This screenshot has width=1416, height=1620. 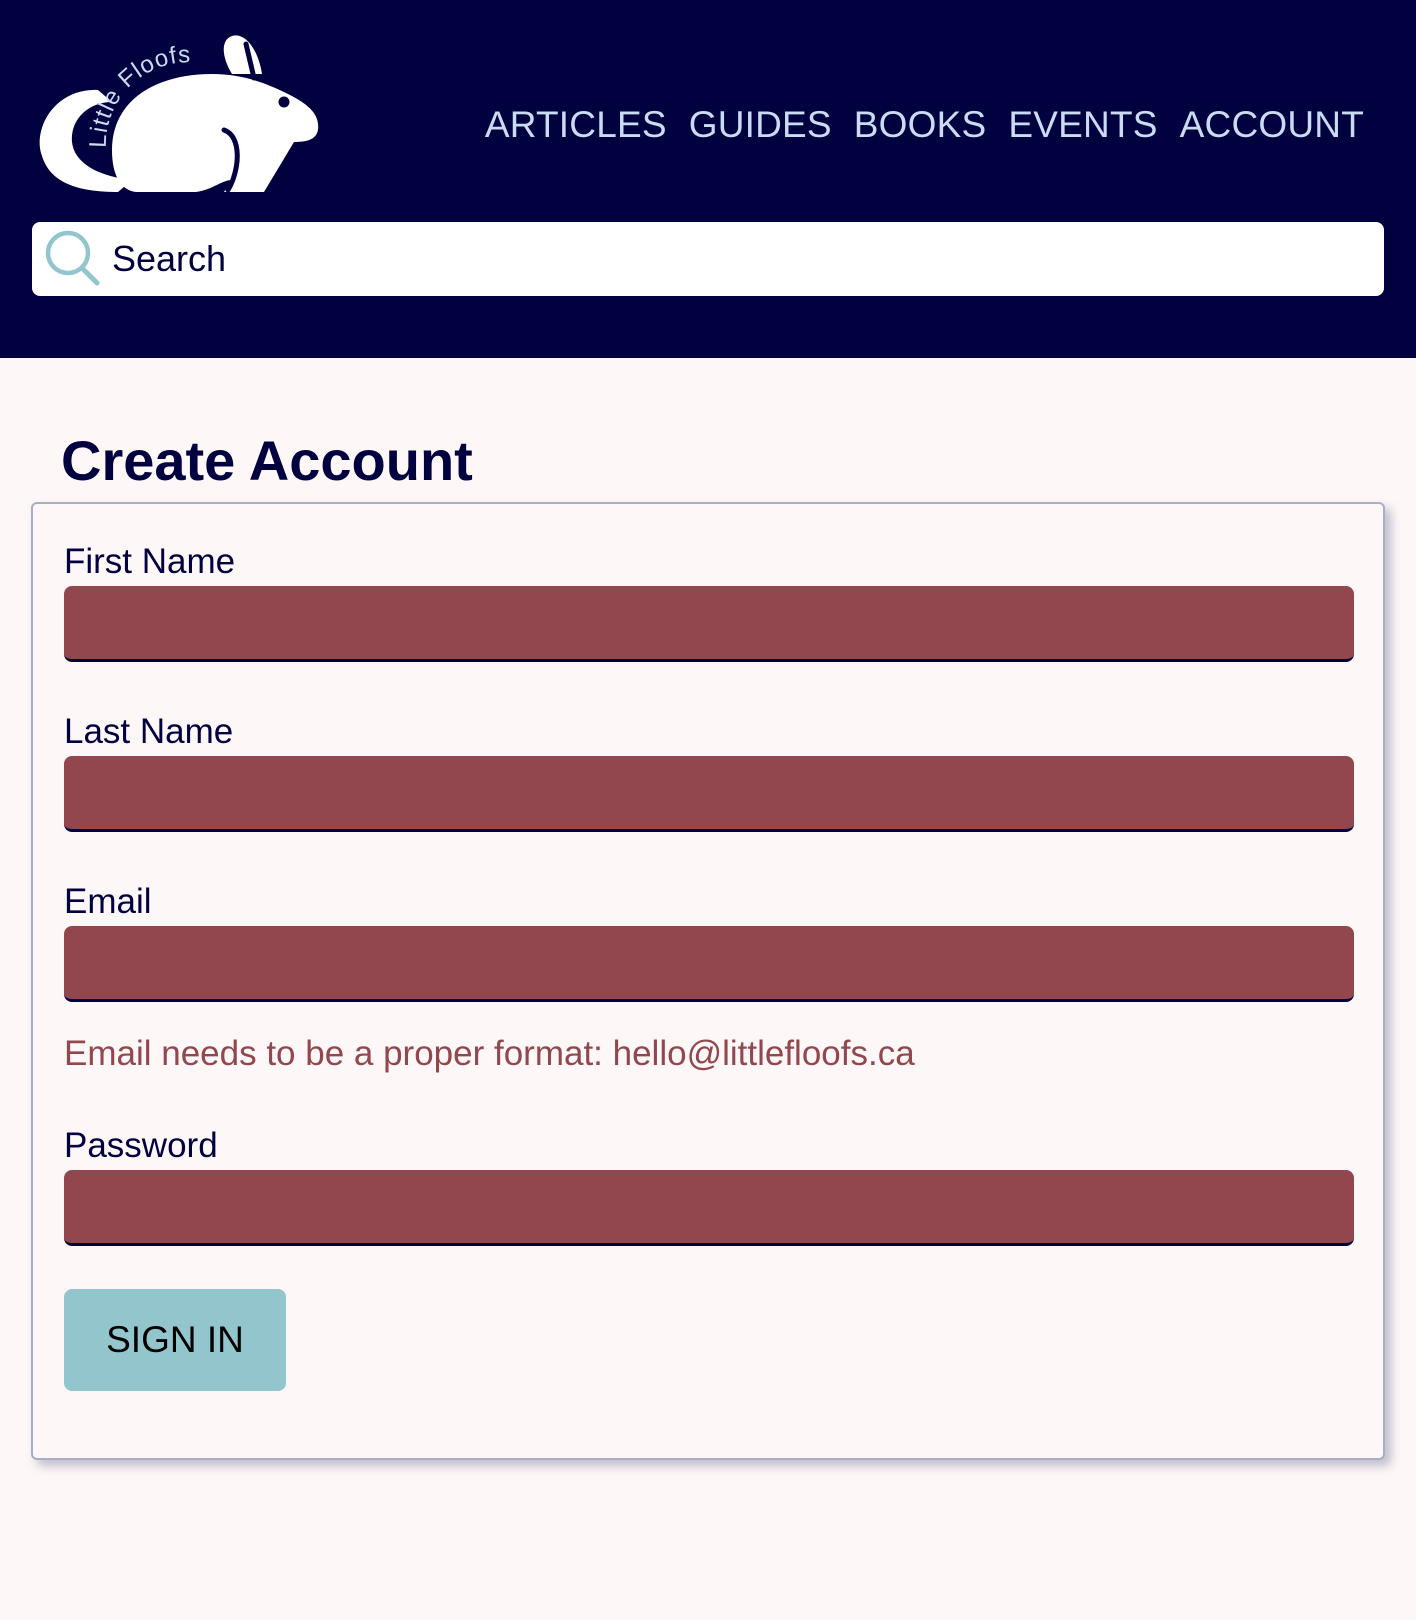 What do you see at coordinates (175, 1340) in the screenshot?
I see `sign-in-button: SIGN IN` at bounding box center [175, 1340].